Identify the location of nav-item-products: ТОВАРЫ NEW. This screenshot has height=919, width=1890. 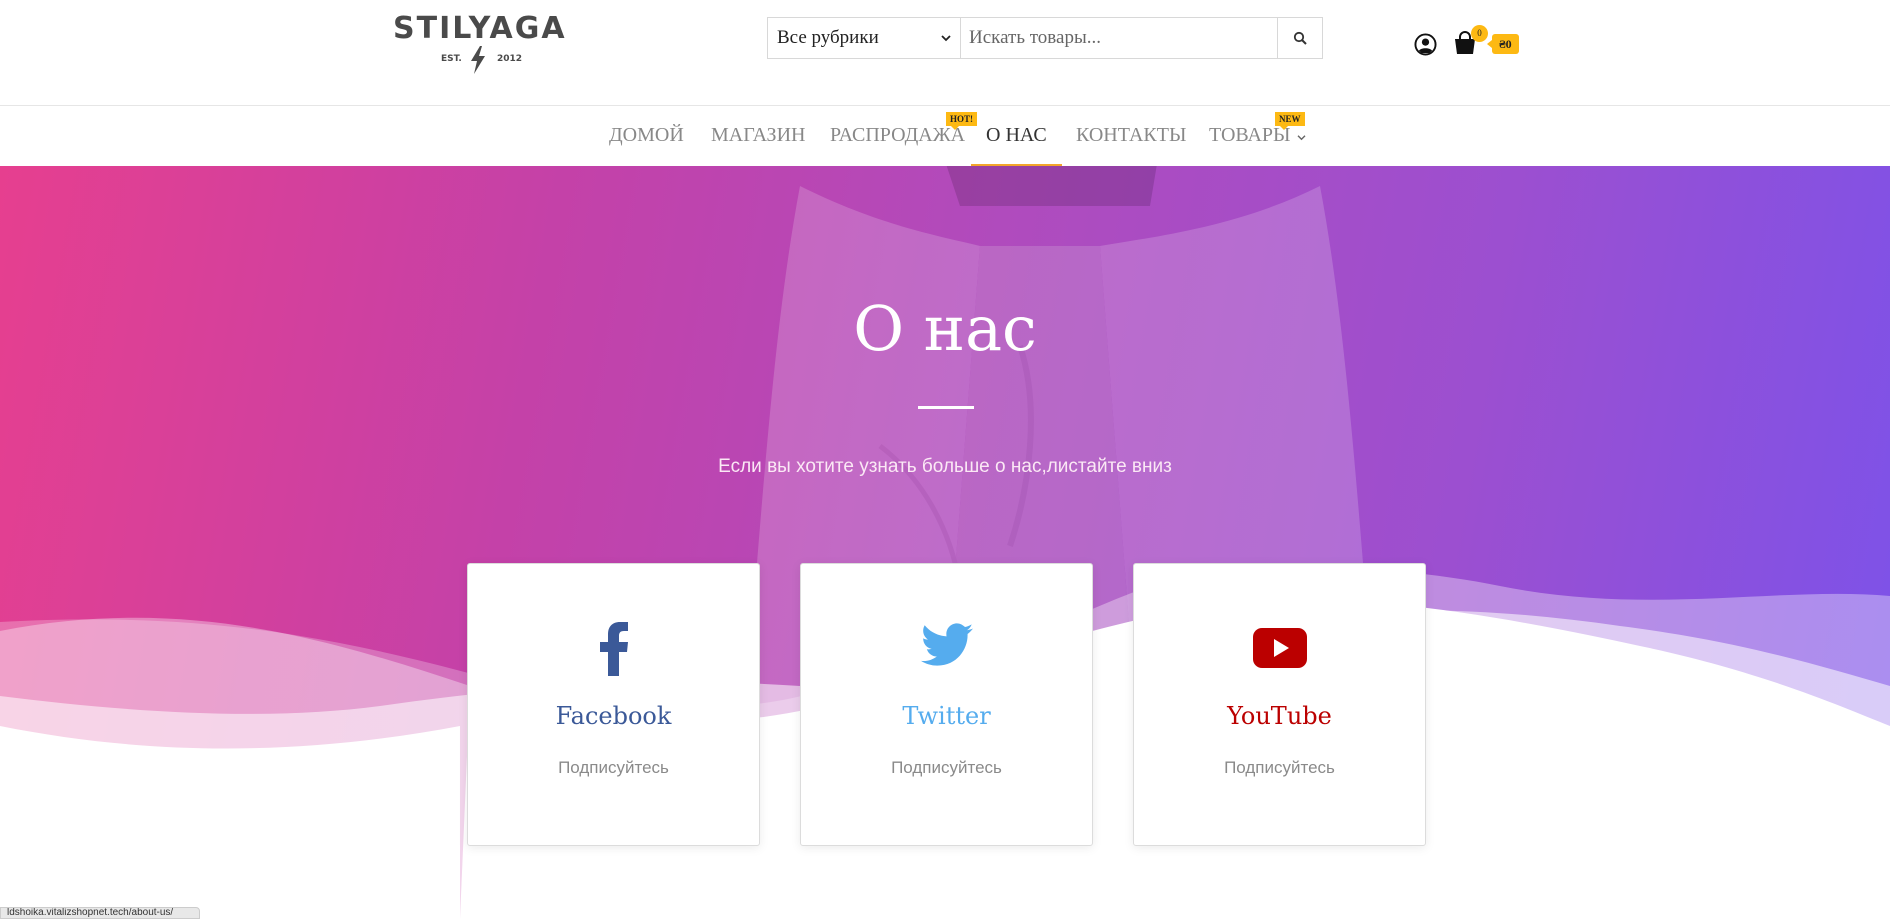
(1257, 136).